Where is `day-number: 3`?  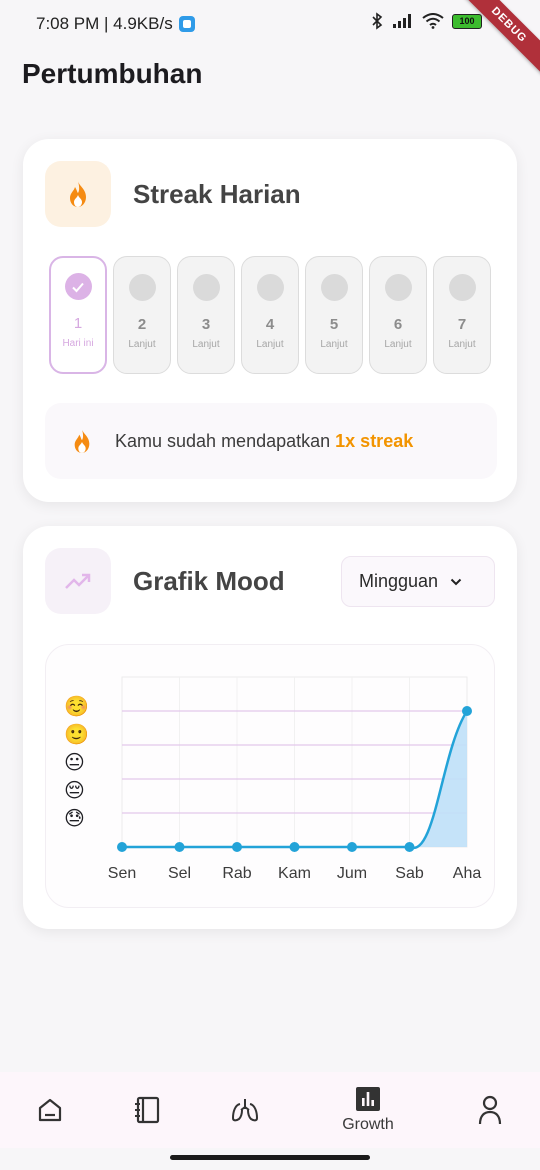
day-number: 3 is located at coordinates (206, 324).